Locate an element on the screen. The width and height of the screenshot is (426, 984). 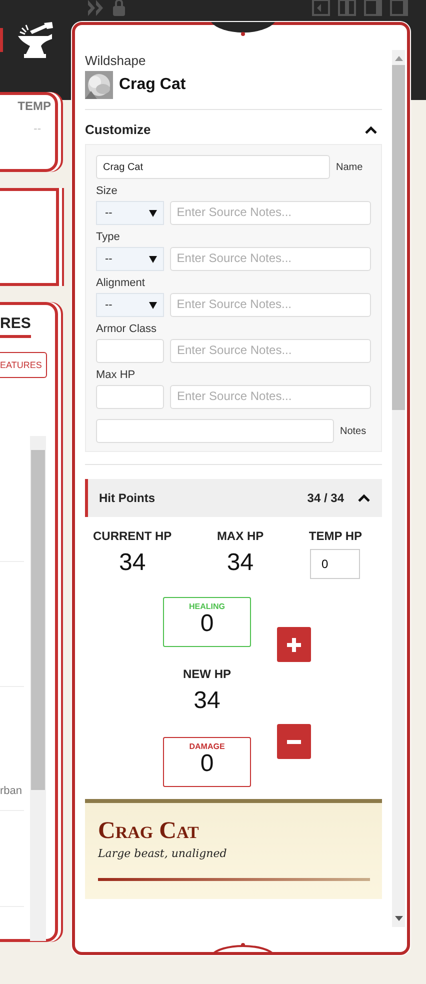
temp-hp-field: 0 is located at coordinates (335, 564).